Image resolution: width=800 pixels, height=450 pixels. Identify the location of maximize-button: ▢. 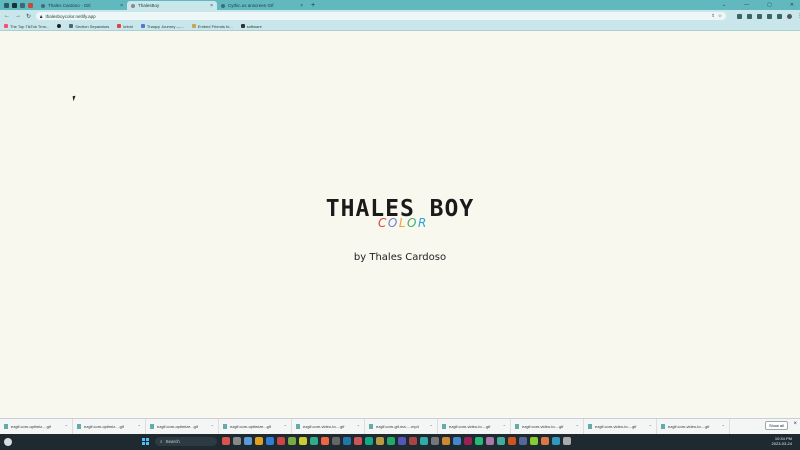
(769, 5).